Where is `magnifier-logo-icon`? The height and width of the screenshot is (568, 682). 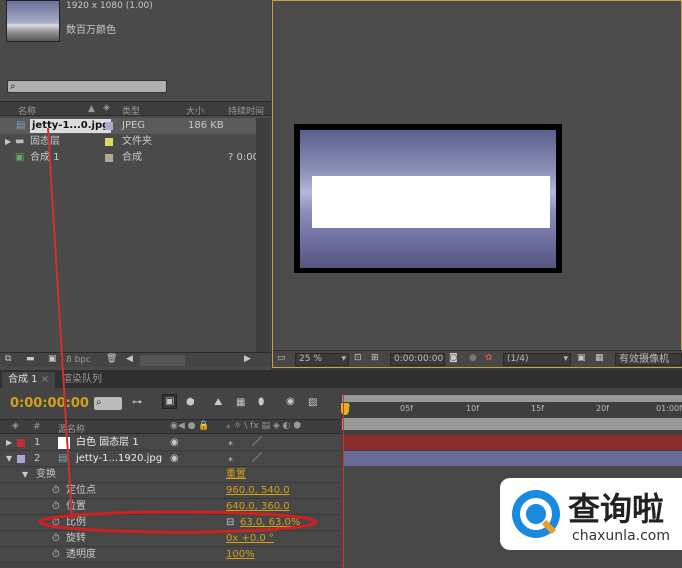
magnifier-logo-icon is located at coordinates (536, 514).